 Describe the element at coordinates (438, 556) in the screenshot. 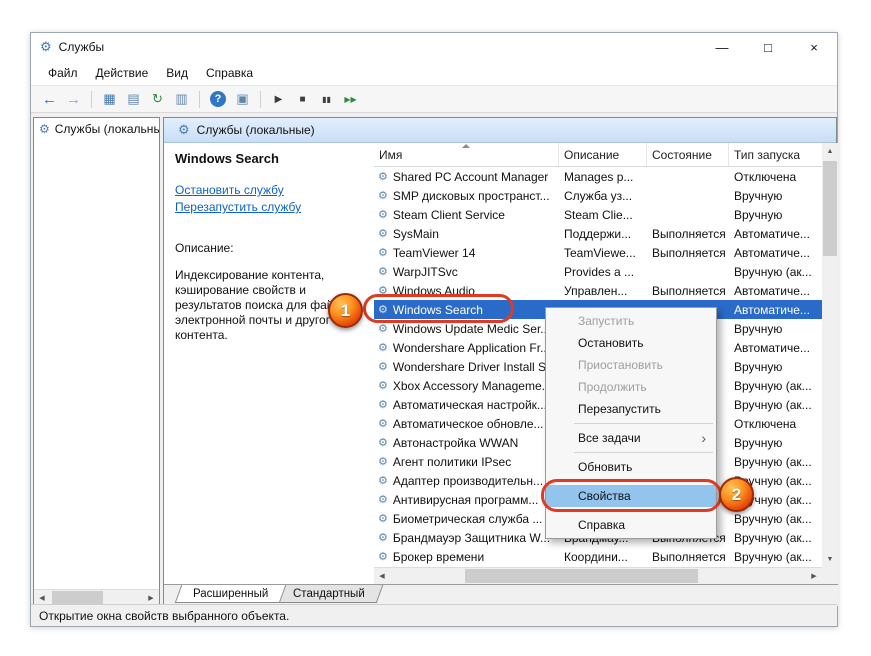

I see `service-name: Брокер времени` at that location.